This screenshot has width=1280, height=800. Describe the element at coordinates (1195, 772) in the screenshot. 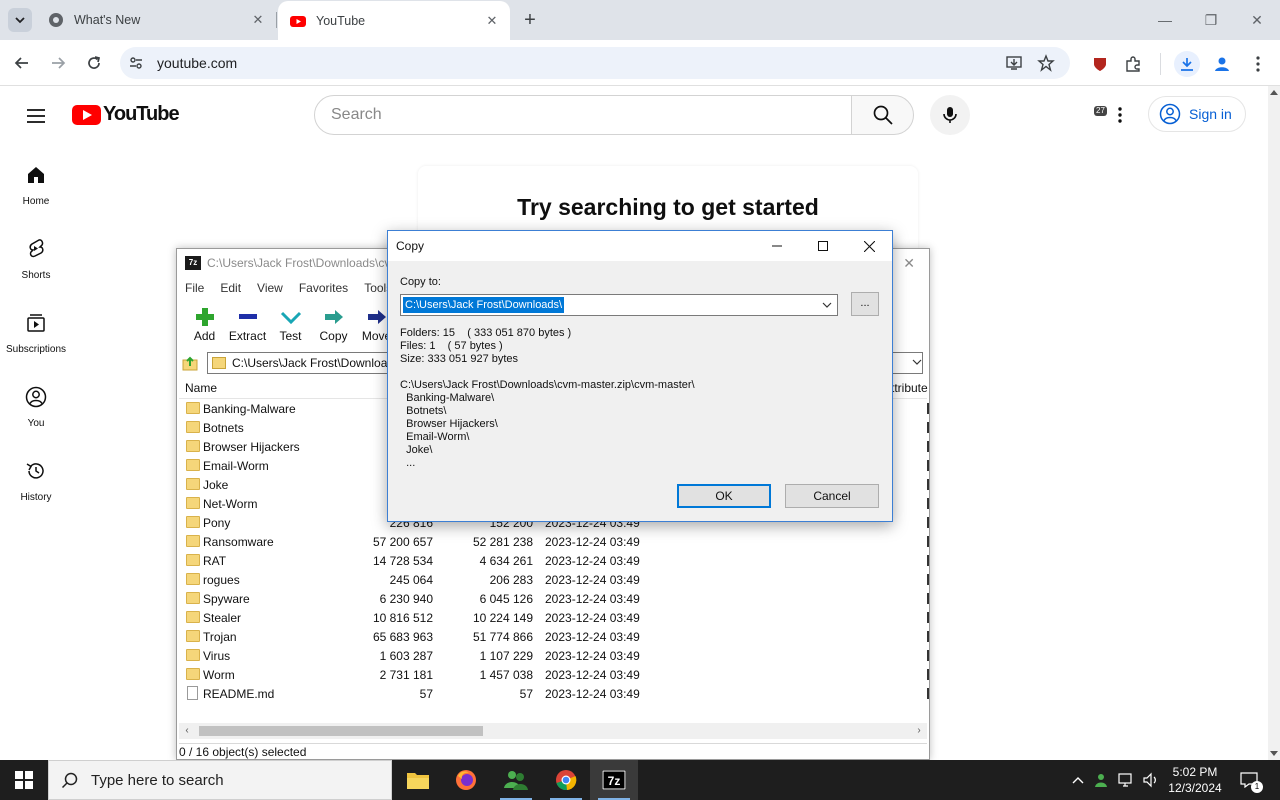

I see `clock-time: 5:02 PM` at that location.